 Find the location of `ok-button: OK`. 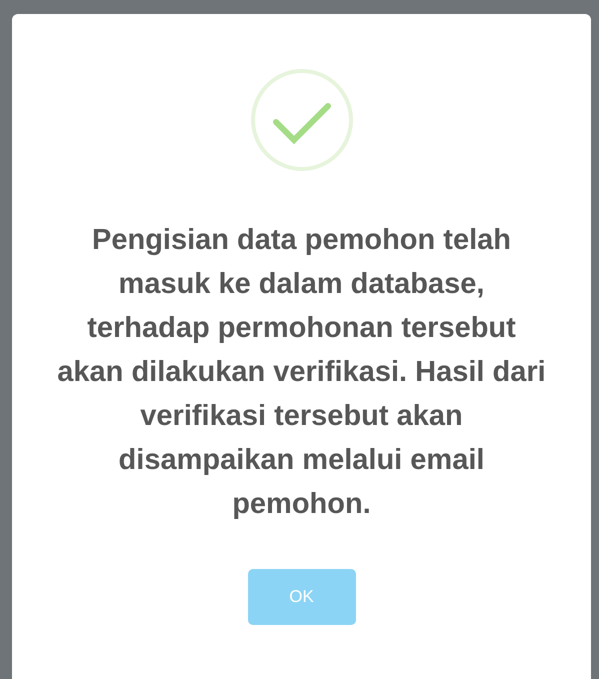

ok-button: OK is located at coordinates (302, 597).